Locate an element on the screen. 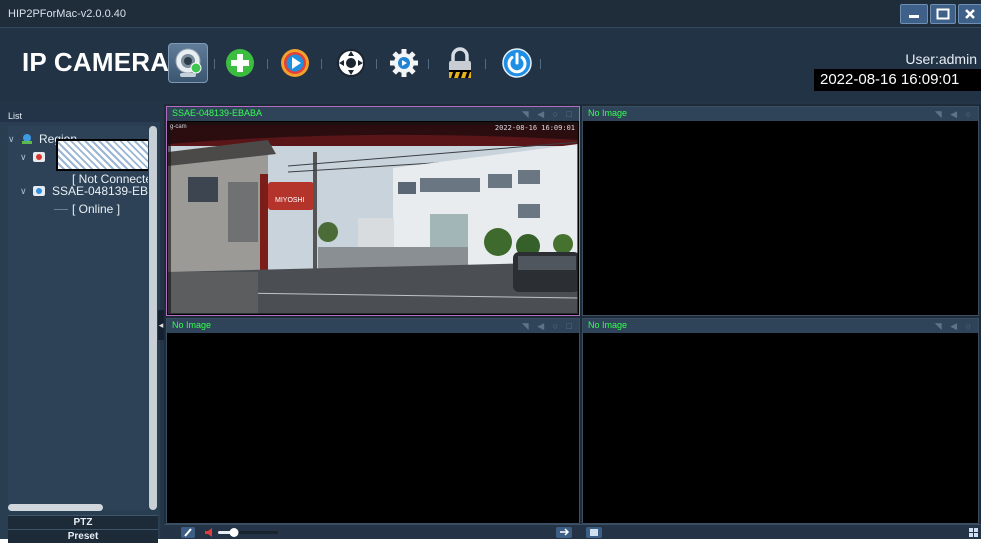 The height and width of the screenshot is (543, 981). datetime-display: 2022-08-16 16:09:01 is located at coordinates (897, 80).